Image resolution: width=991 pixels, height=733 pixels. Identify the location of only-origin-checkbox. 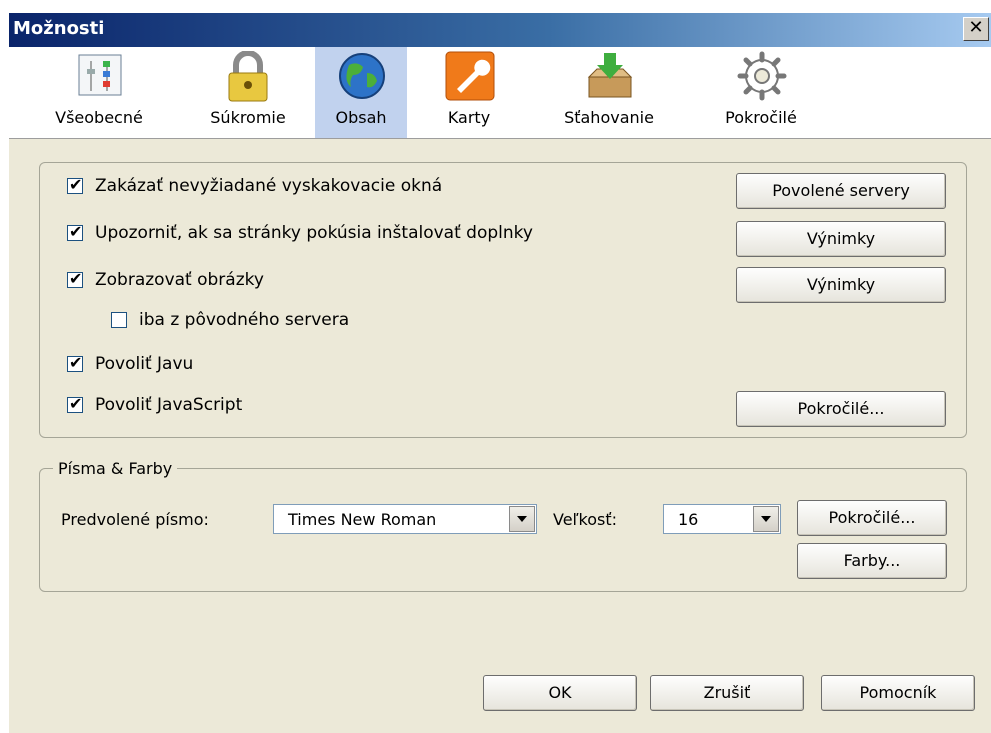
(119, 320).